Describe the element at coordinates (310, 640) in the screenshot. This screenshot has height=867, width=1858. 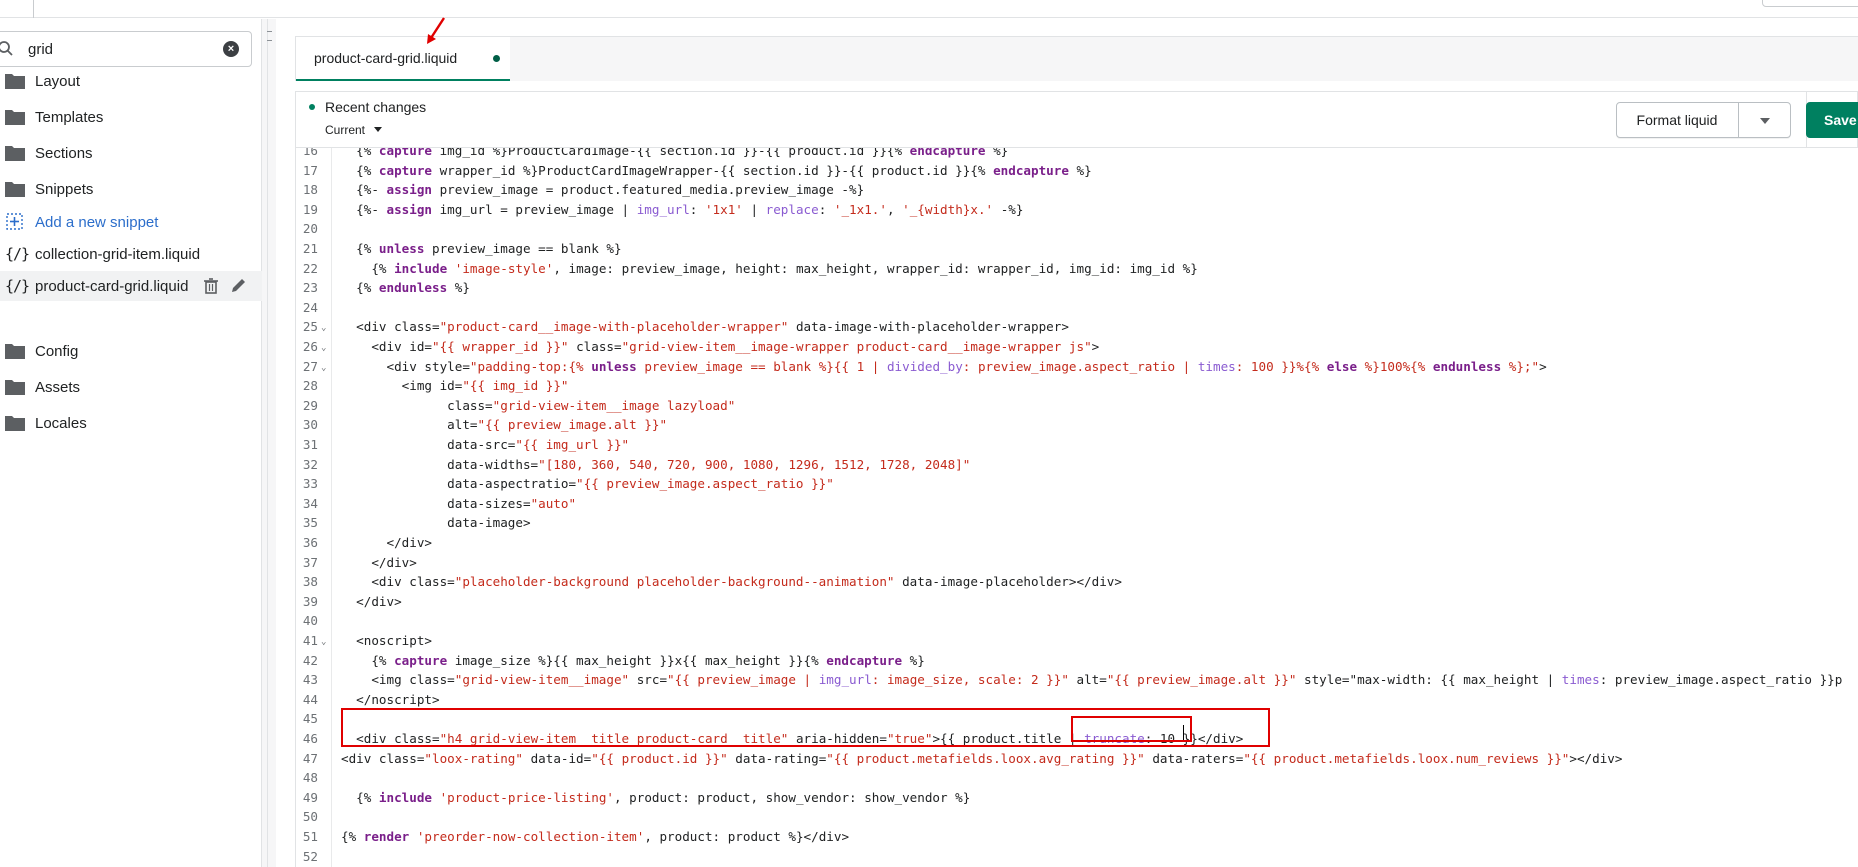
I see `line-number: 41` at that location.